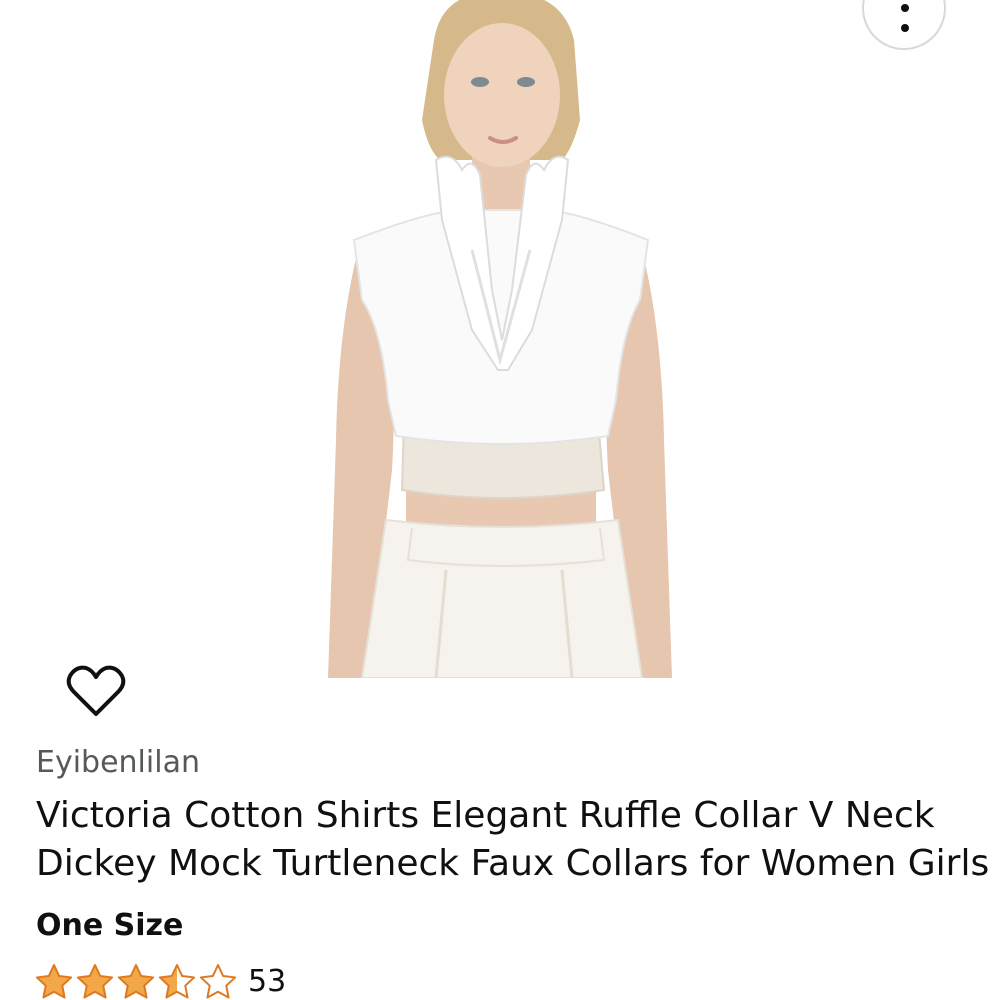 This screenshot has height=1000, width=1000. I want to click on star-rating, so click(136, 981).